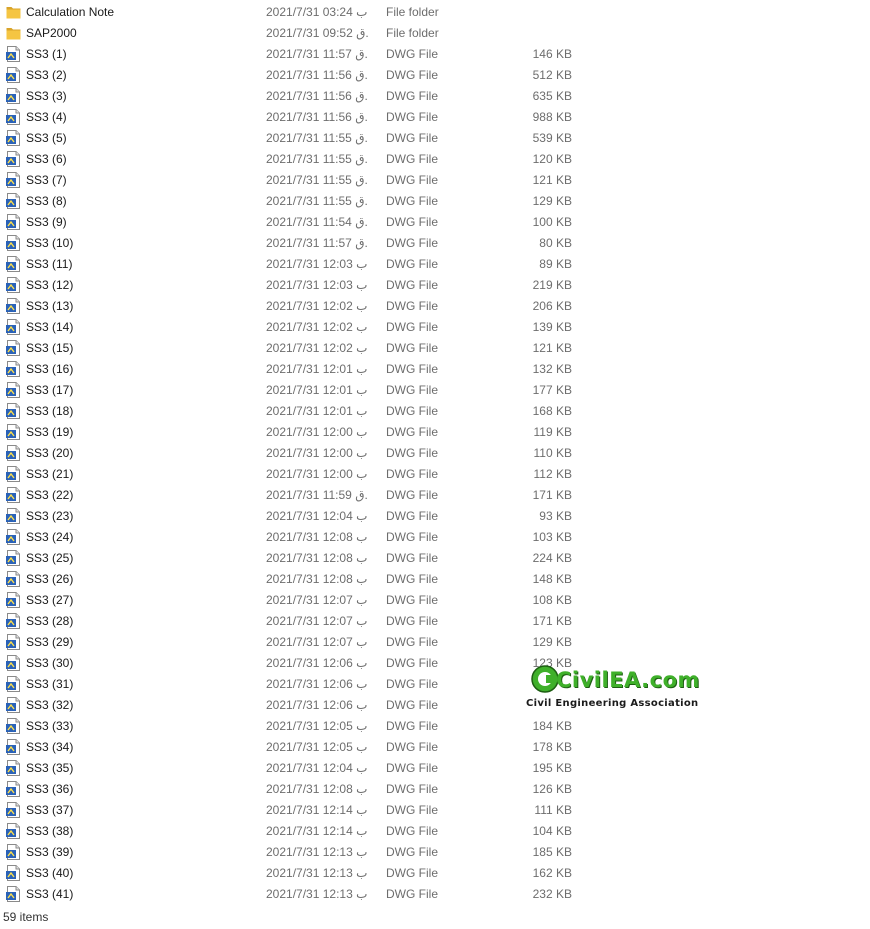 Image resolution: width=870 pixels, height=929 pixels. Describe the element at coordinates (552, 369) in the screenshot. I see `file-size: 132 KB` at that location.